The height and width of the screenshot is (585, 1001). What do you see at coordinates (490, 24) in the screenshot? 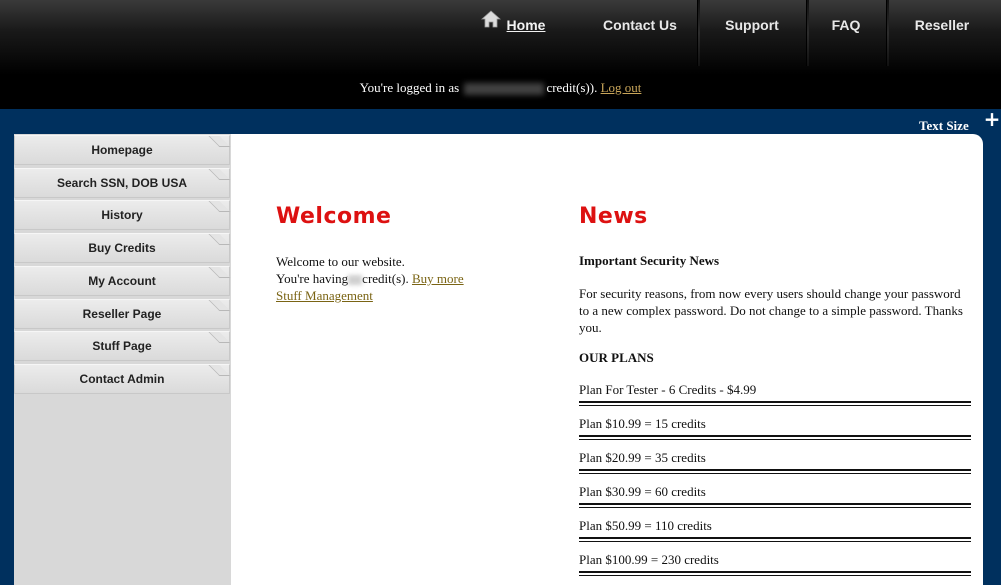
I see `home-icon` at bounding box center [490, 24].